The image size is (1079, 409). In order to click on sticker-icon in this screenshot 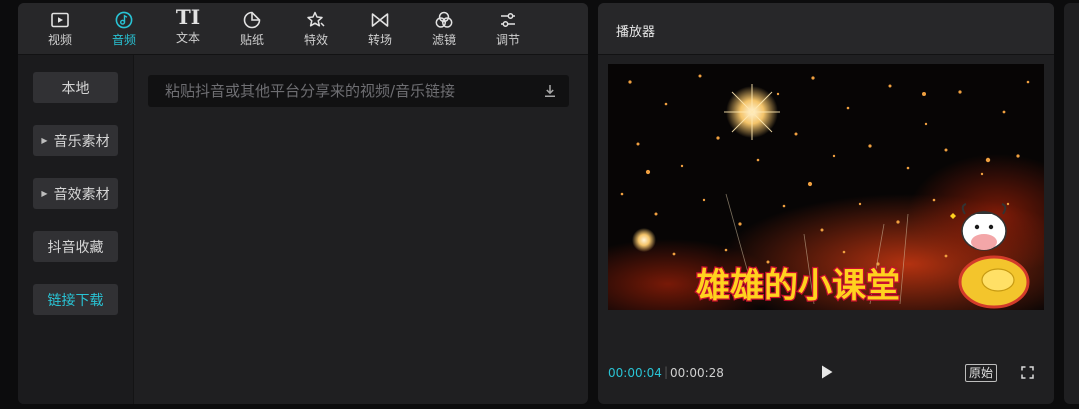, I will do `click(252, 20)`.